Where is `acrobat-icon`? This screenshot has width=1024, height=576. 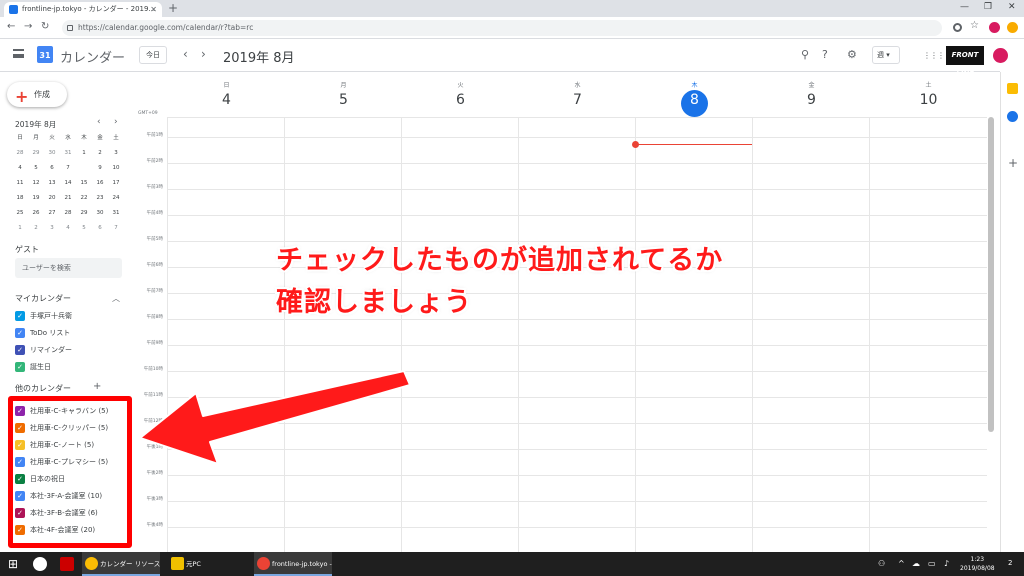
acrobat-icon is located at coordinates (67, 564).